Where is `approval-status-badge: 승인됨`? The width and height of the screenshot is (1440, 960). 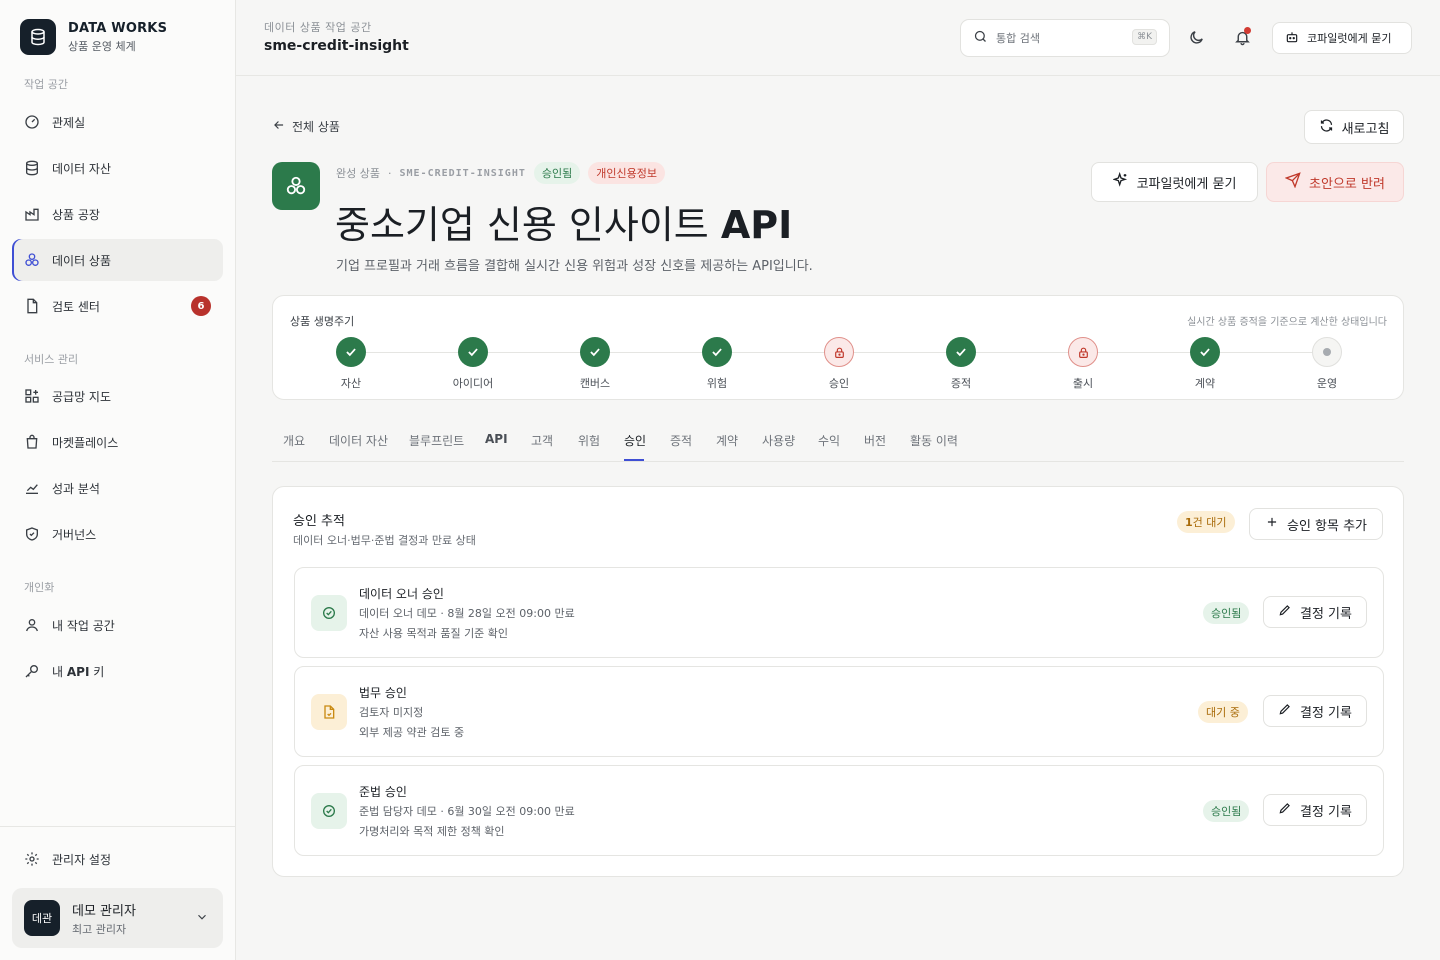 approval-status-badge: 승인됨 is located at coordinates (1226, 613).